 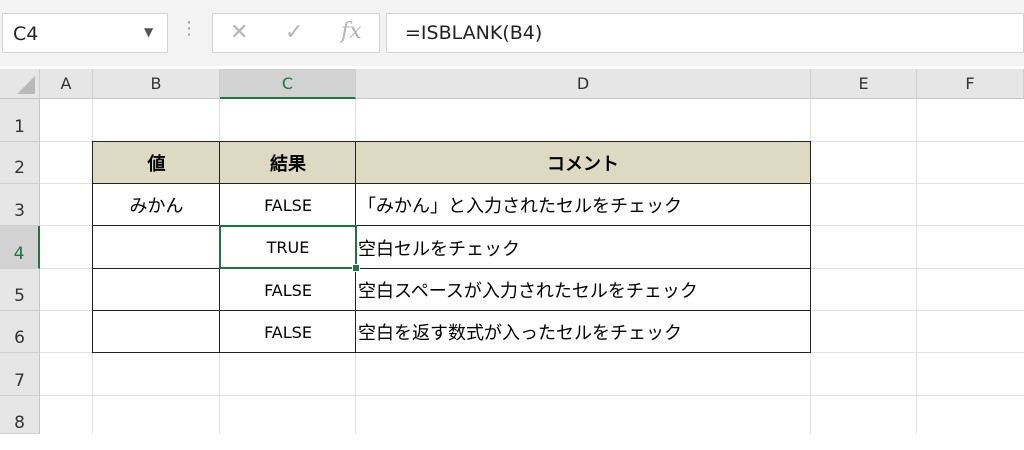 I want to click on select-all-icon, so click(x=26, y=85).